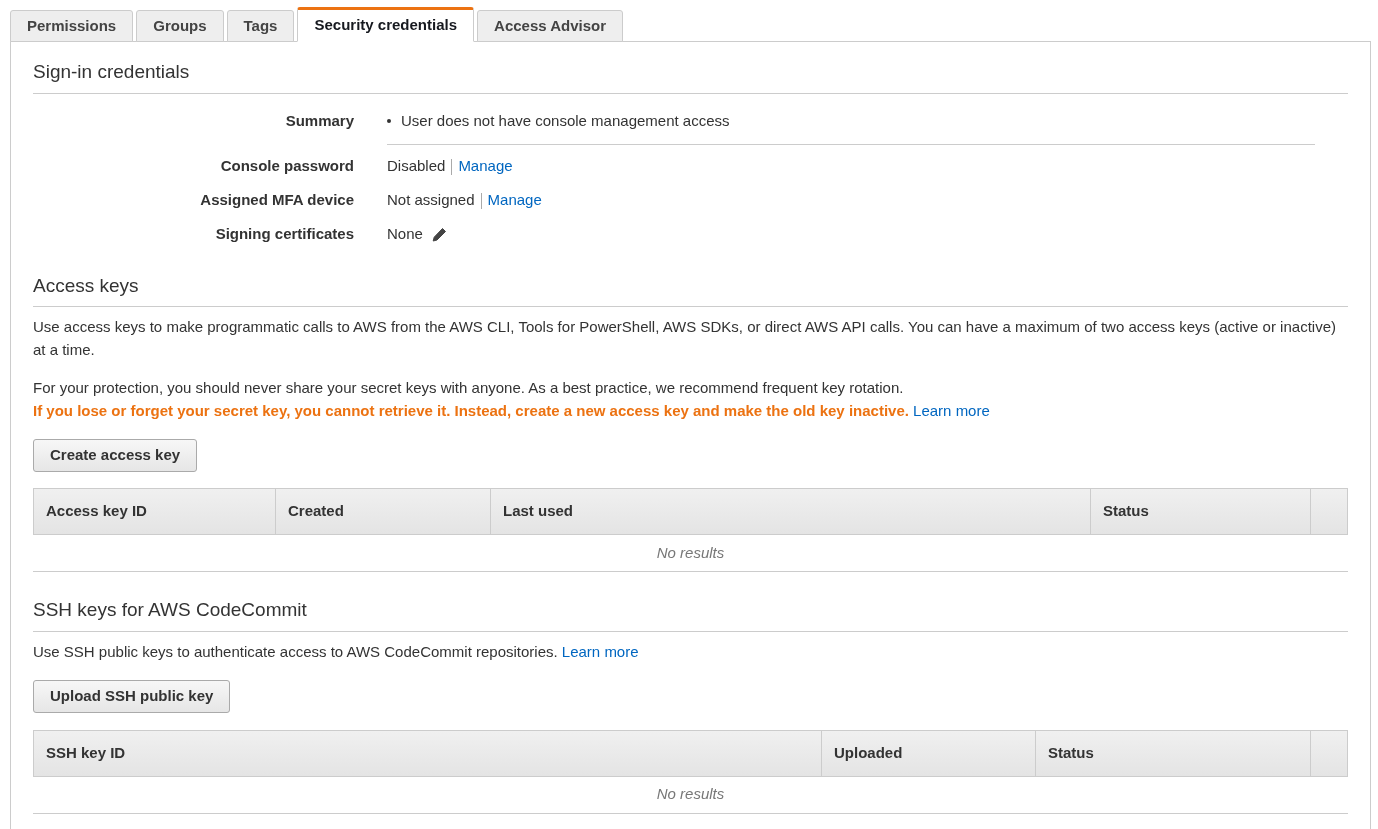  Describe the element at coordinates (383, 511) in the screenshot. I see `column-header: Created` at that location.